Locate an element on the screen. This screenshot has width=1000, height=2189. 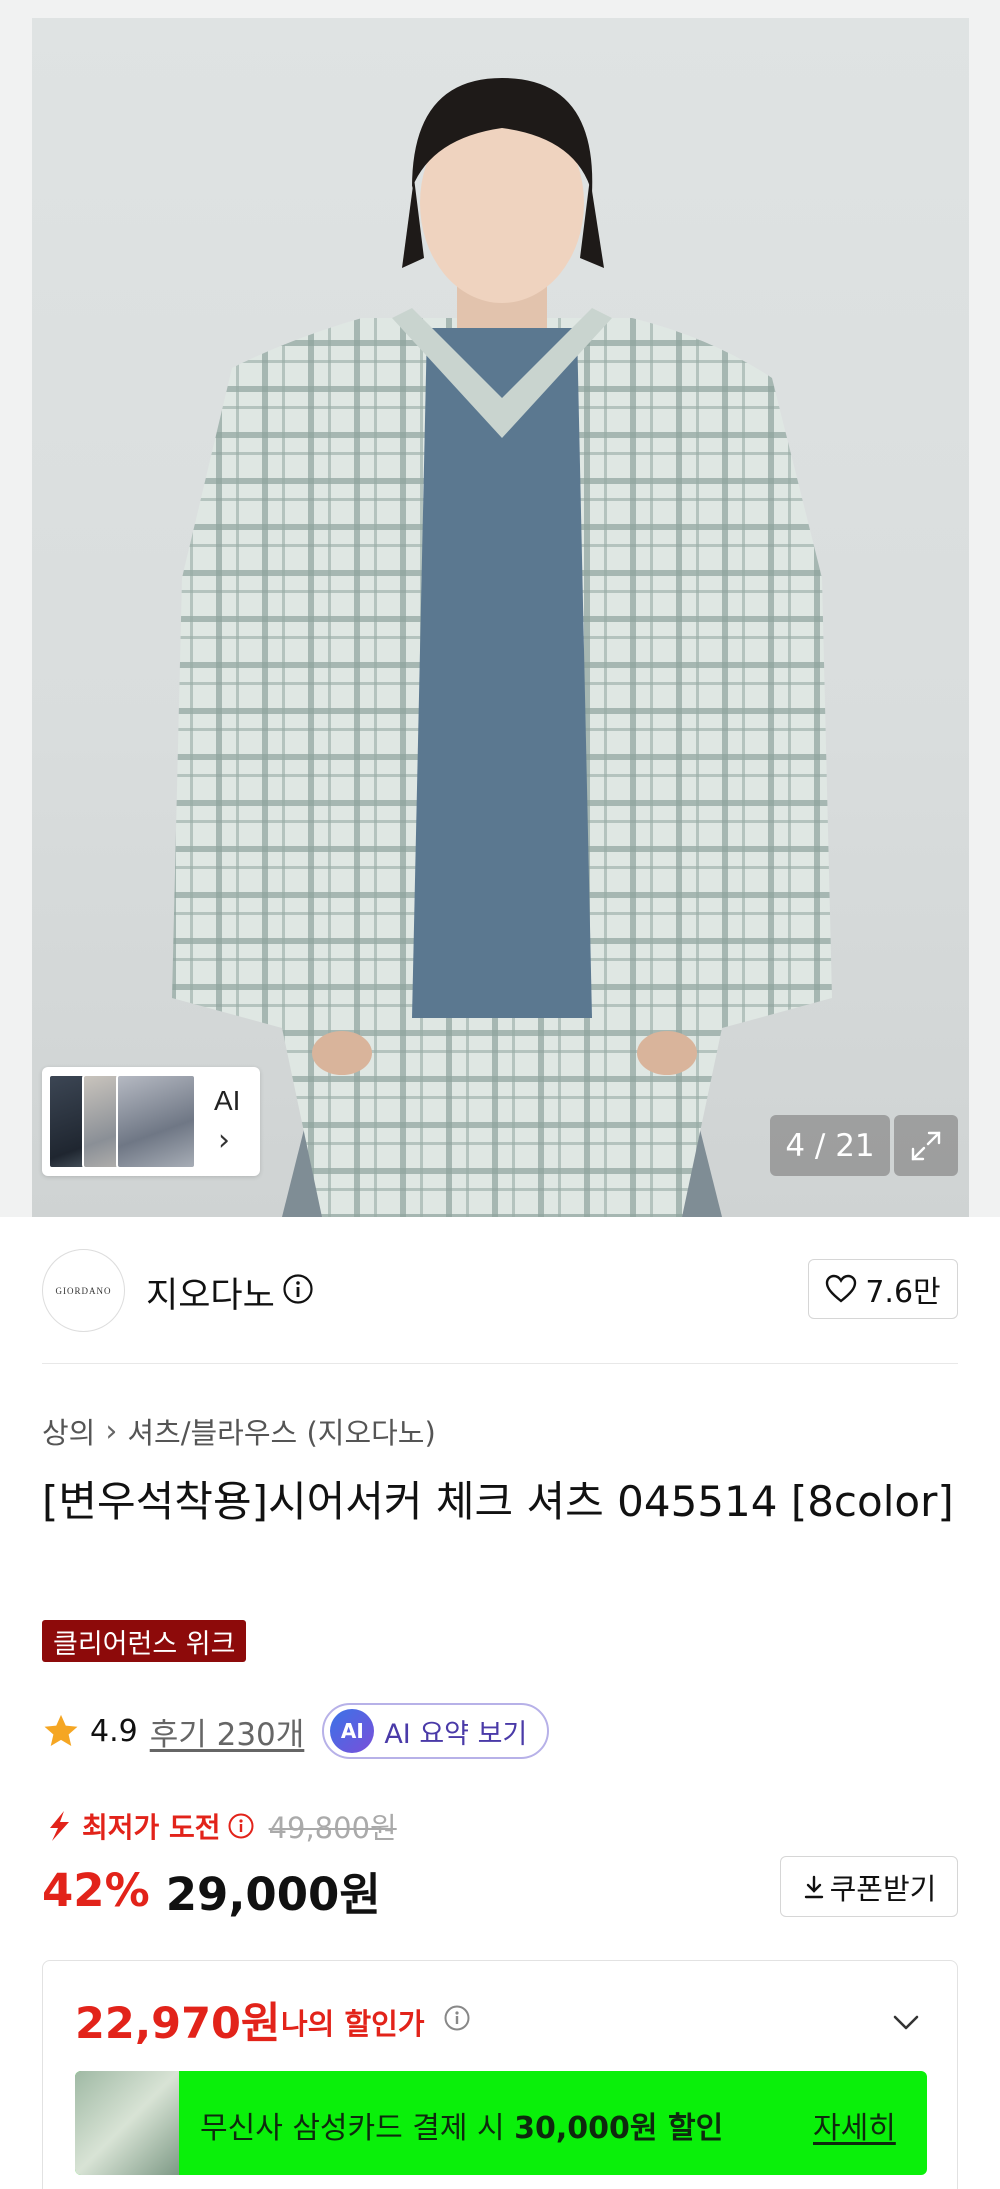
promo-details-link: 자세히 is located at coordinates (854, 2125).